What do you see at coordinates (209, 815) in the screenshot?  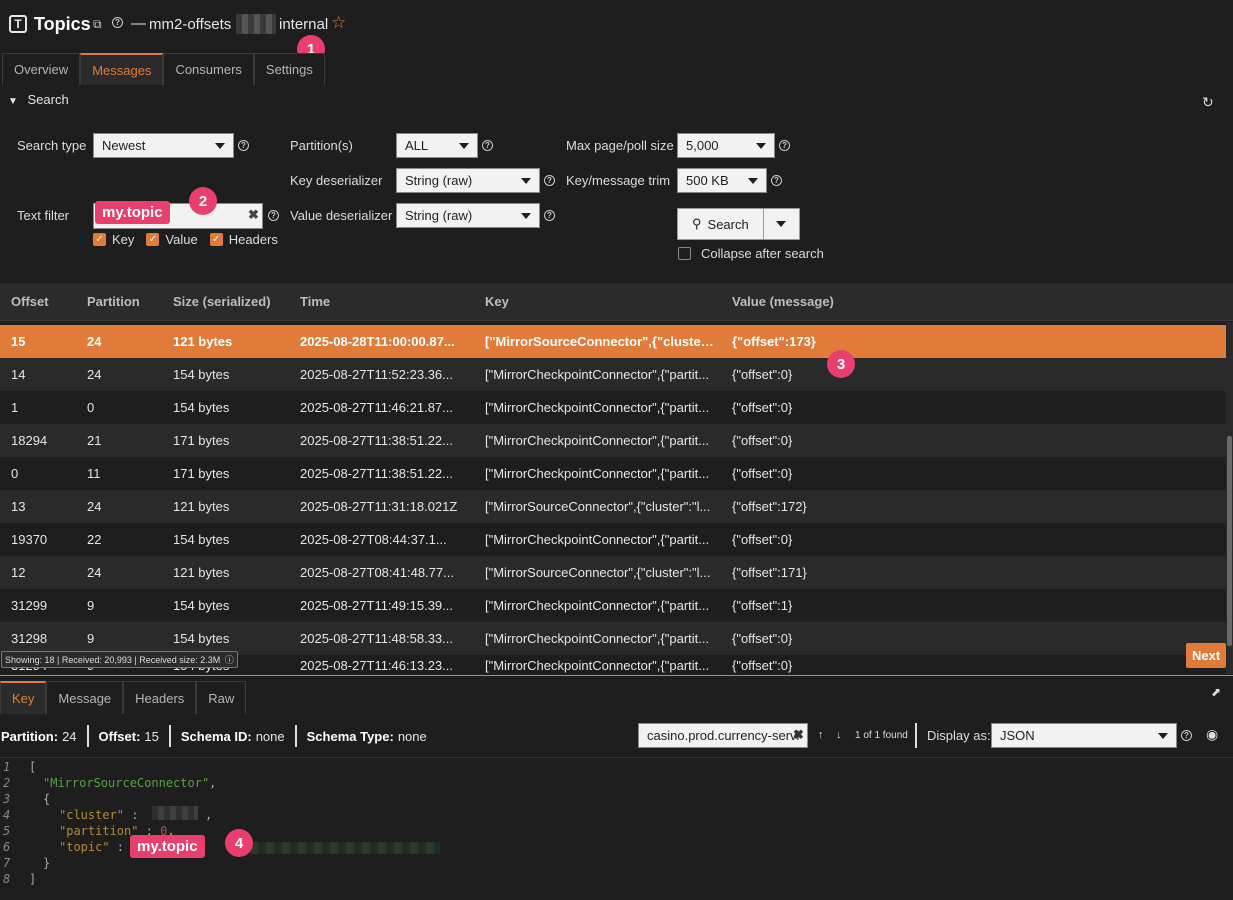 I see `code-line: ,` at bounding box center [209, 815].